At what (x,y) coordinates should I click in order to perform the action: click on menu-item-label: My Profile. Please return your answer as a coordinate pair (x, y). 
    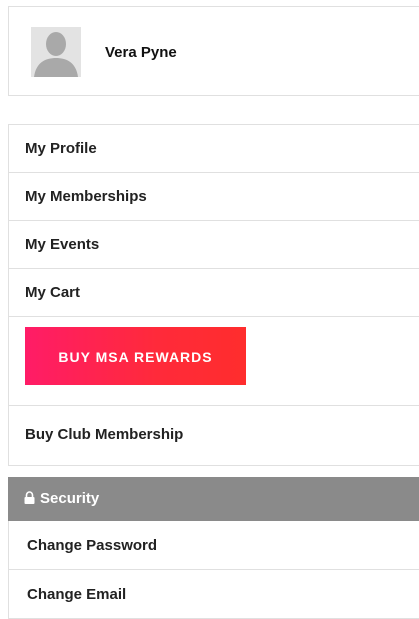
    Looking at the image, I should click on (61, 148).